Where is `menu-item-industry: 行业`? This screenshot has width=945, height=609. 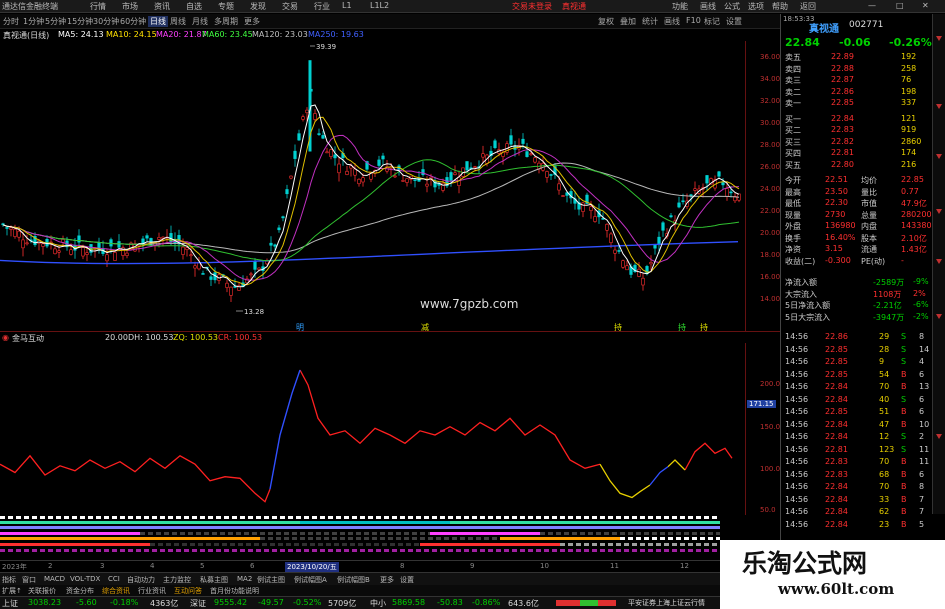
menu-item-industry: 行业 is located at coordinates (322, 6).